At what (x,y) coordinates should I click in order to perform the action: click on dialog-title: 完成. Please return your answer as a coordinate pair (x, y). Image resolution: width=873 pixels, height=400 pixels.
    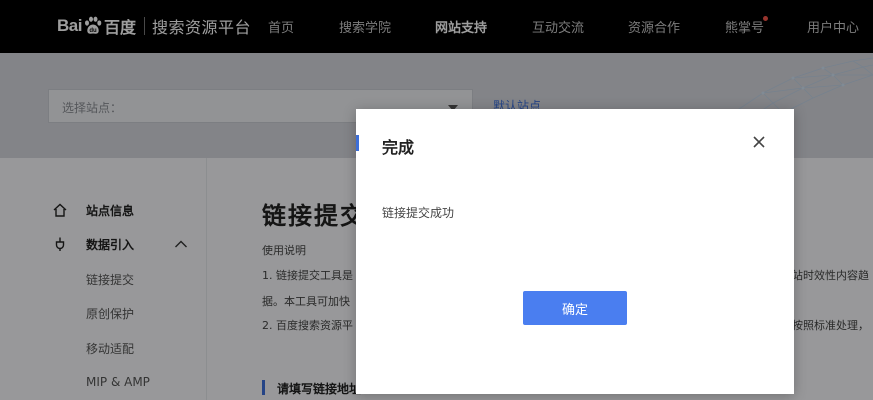
    Looking at the image, I should click on (398, 147).